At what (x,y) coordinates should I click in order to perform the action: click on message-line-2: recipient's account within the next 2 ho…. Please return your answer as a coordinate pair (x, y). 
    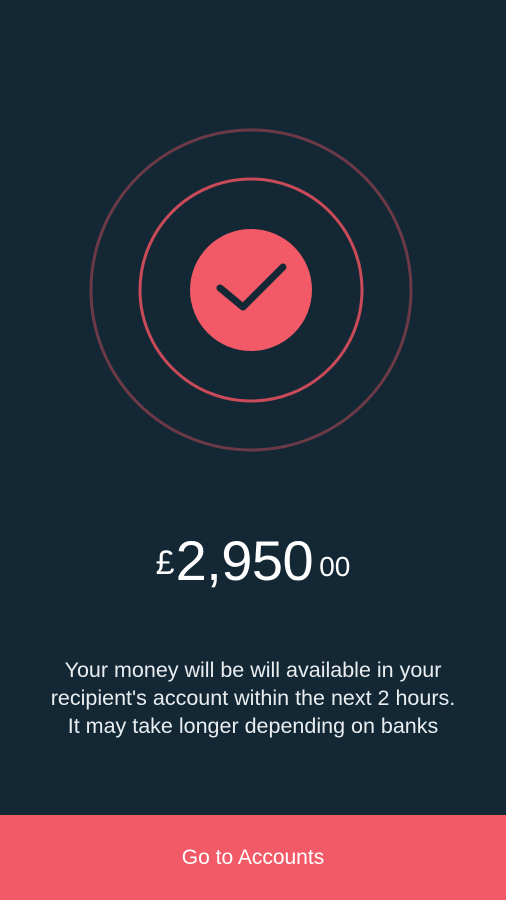
    Looking at the image, I should click on (253, 698).